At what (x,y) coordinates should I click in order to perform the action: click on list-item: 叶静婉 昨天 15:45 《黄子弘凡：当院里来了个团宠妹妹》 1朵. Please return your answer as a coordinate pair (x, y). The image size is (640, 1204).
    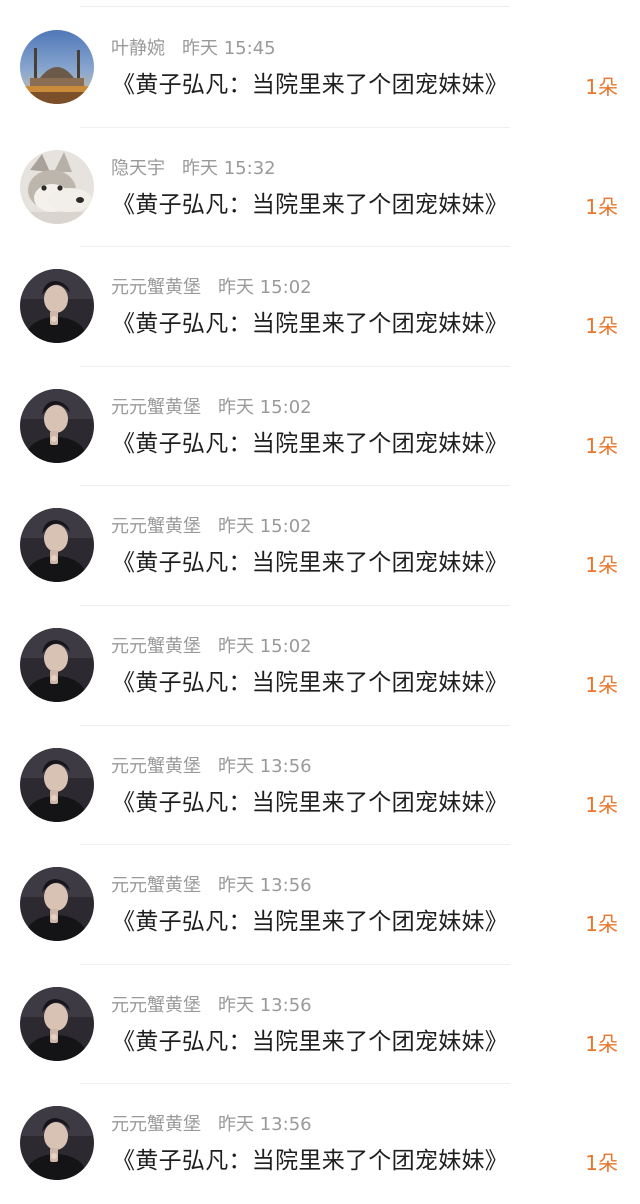
    Looking at the image, I should click on (320, 68).